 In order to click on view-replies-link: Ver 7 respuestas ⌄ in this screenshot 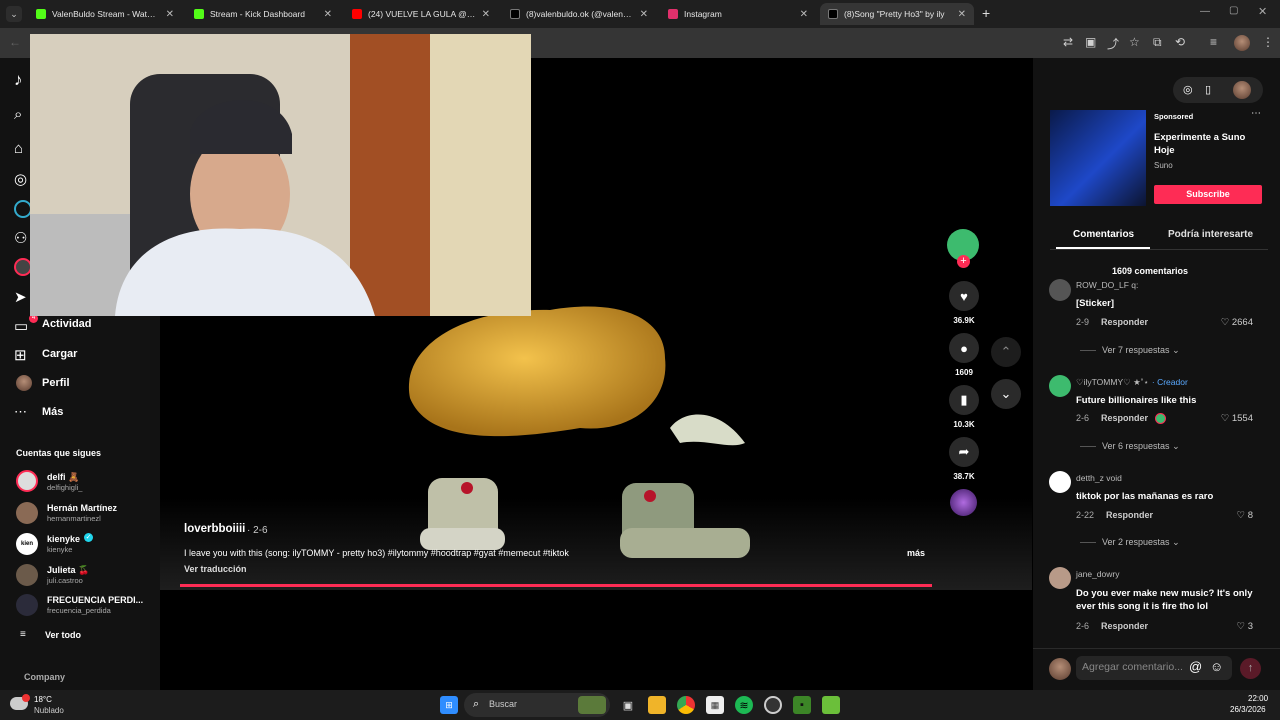, I will do `click(1130, 350)`.